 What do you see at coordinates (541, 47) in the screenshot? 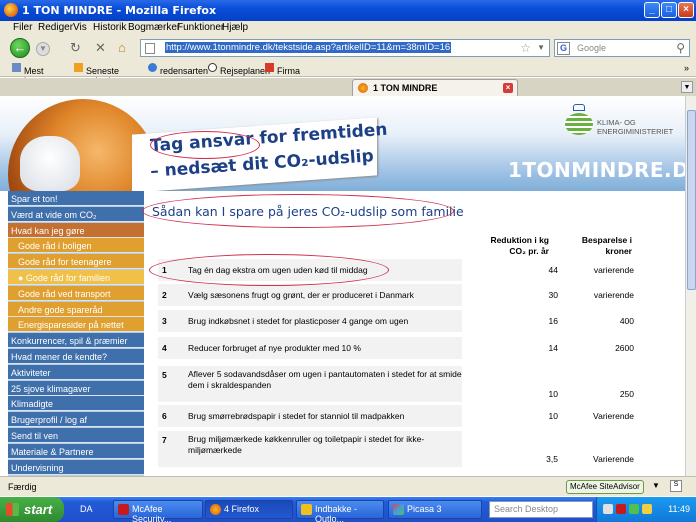
I see `url-dropdown-icon: ▼` at bounding box center [541, 47].